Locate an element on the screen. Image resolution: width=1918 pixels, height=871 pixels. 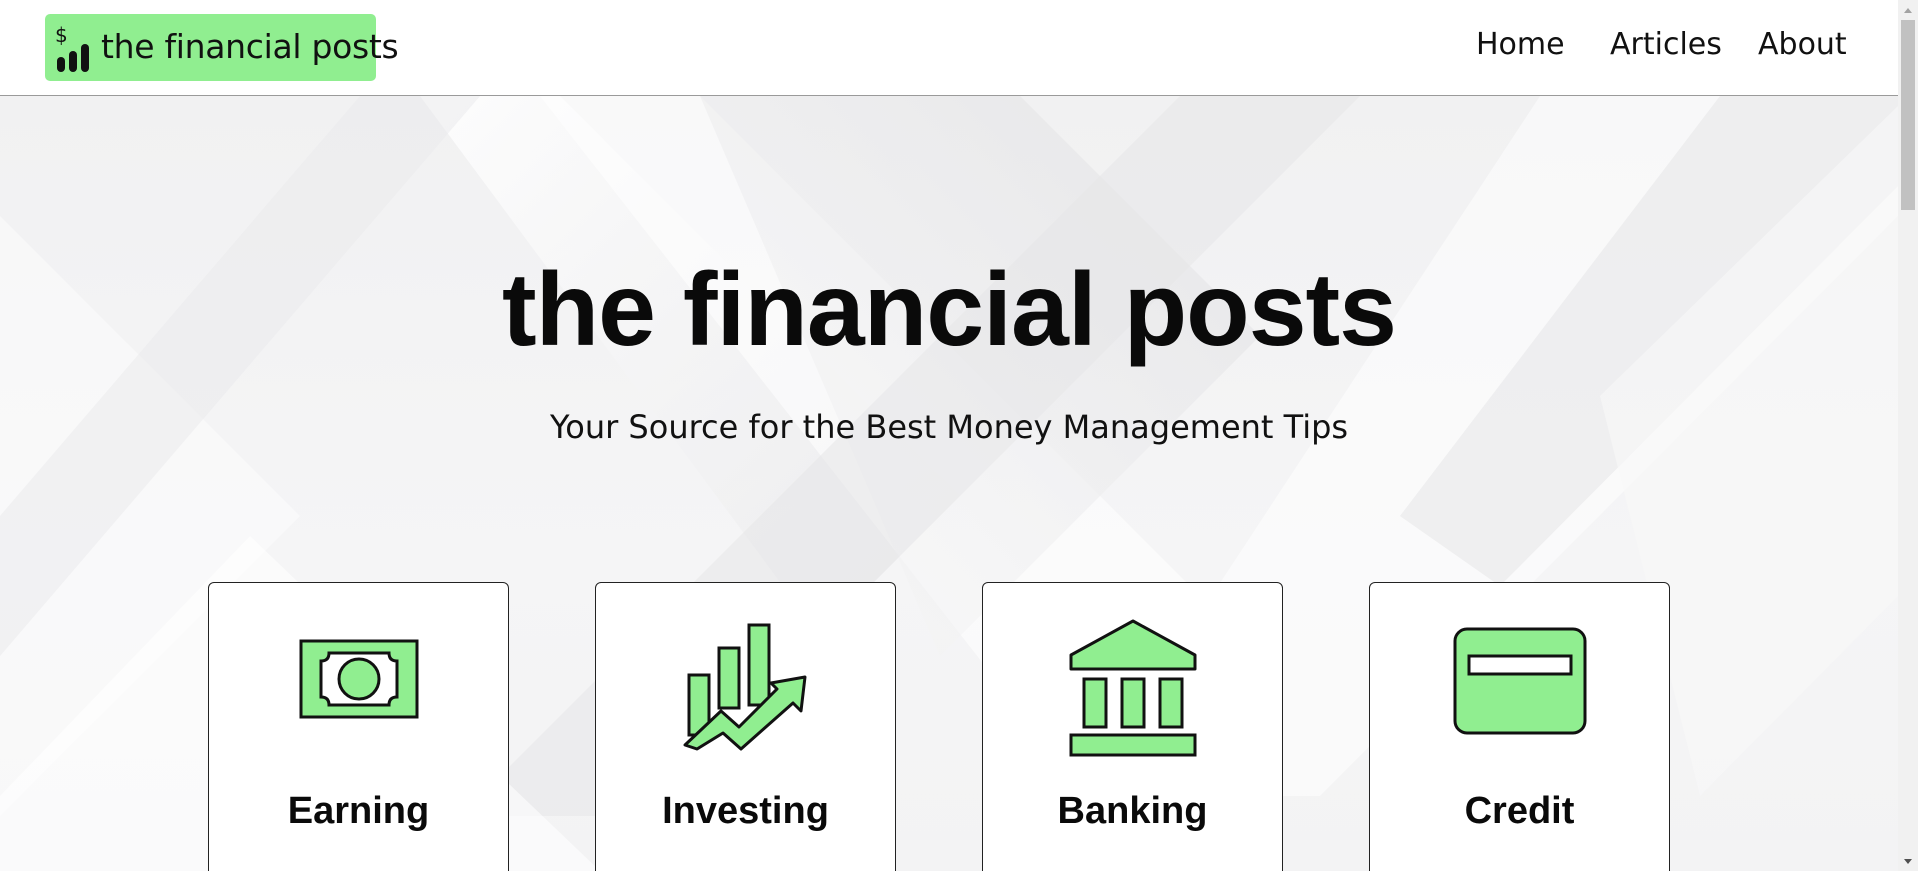
category-card-earning: Earning is located at coordinates (358, 726).